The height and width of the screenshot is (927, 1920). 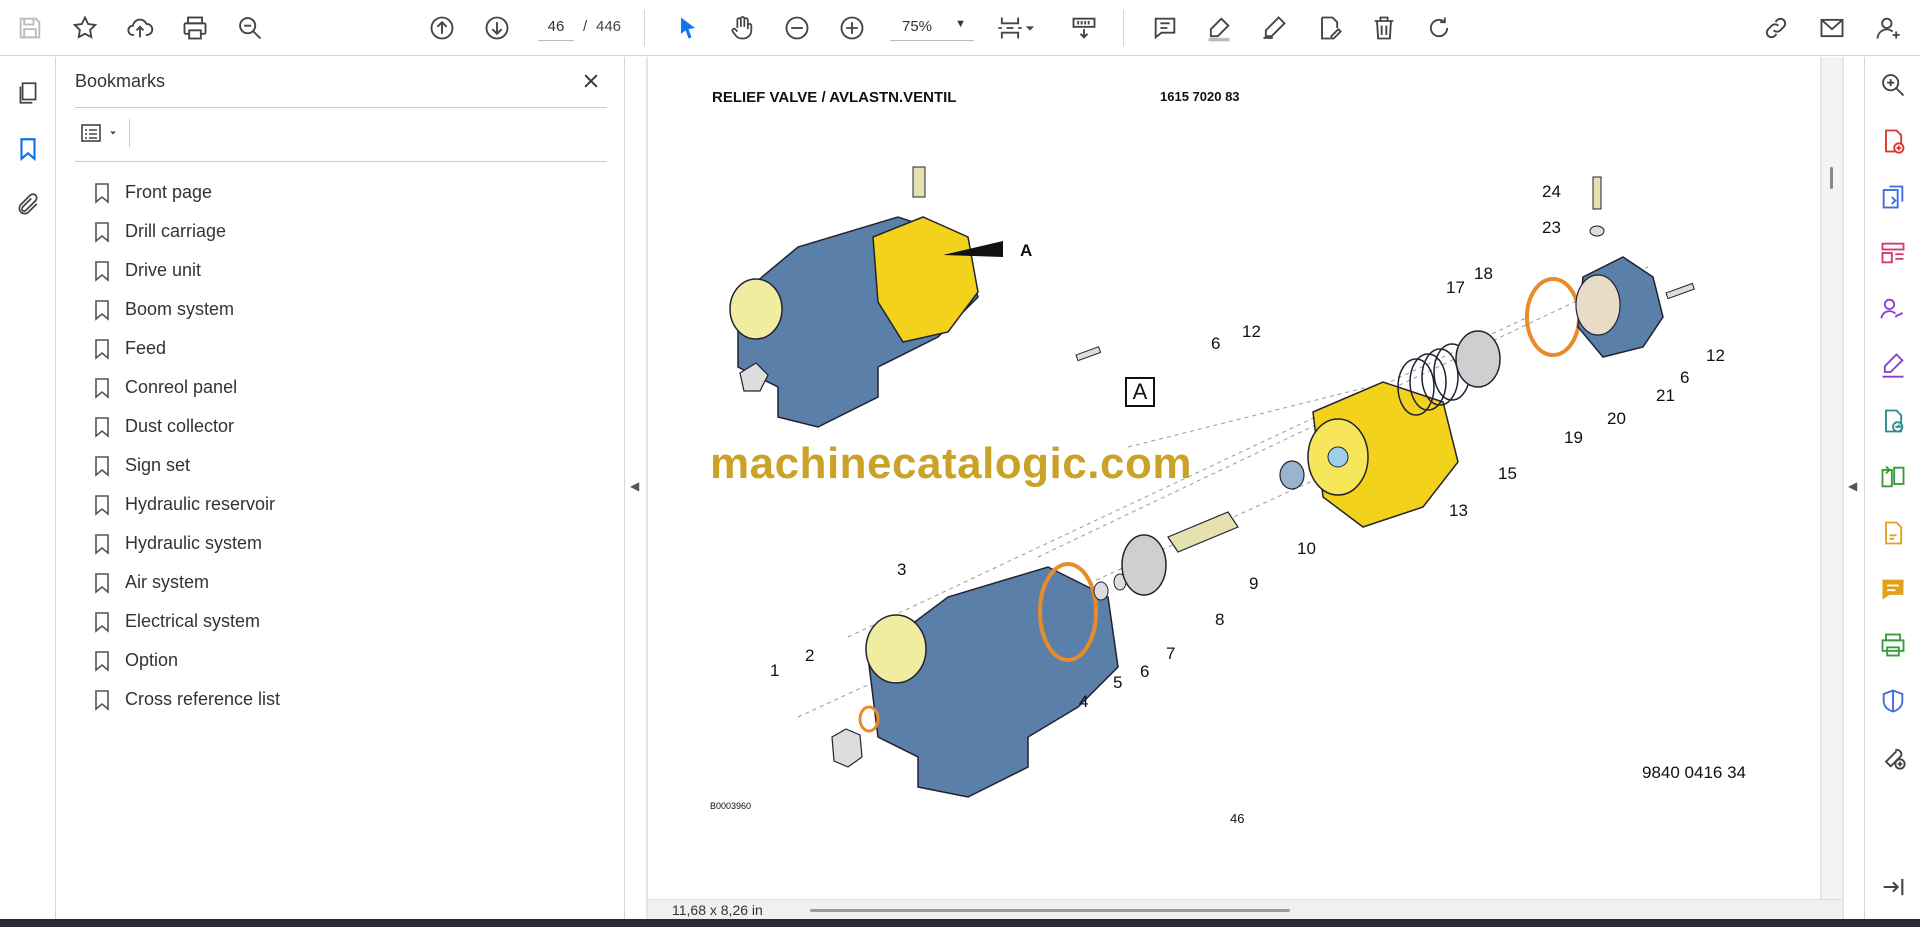 What do you see at coordinates (1219, 619) in the screenshot?
I see `callout-label: 8` at bounding box center [1219, 619].